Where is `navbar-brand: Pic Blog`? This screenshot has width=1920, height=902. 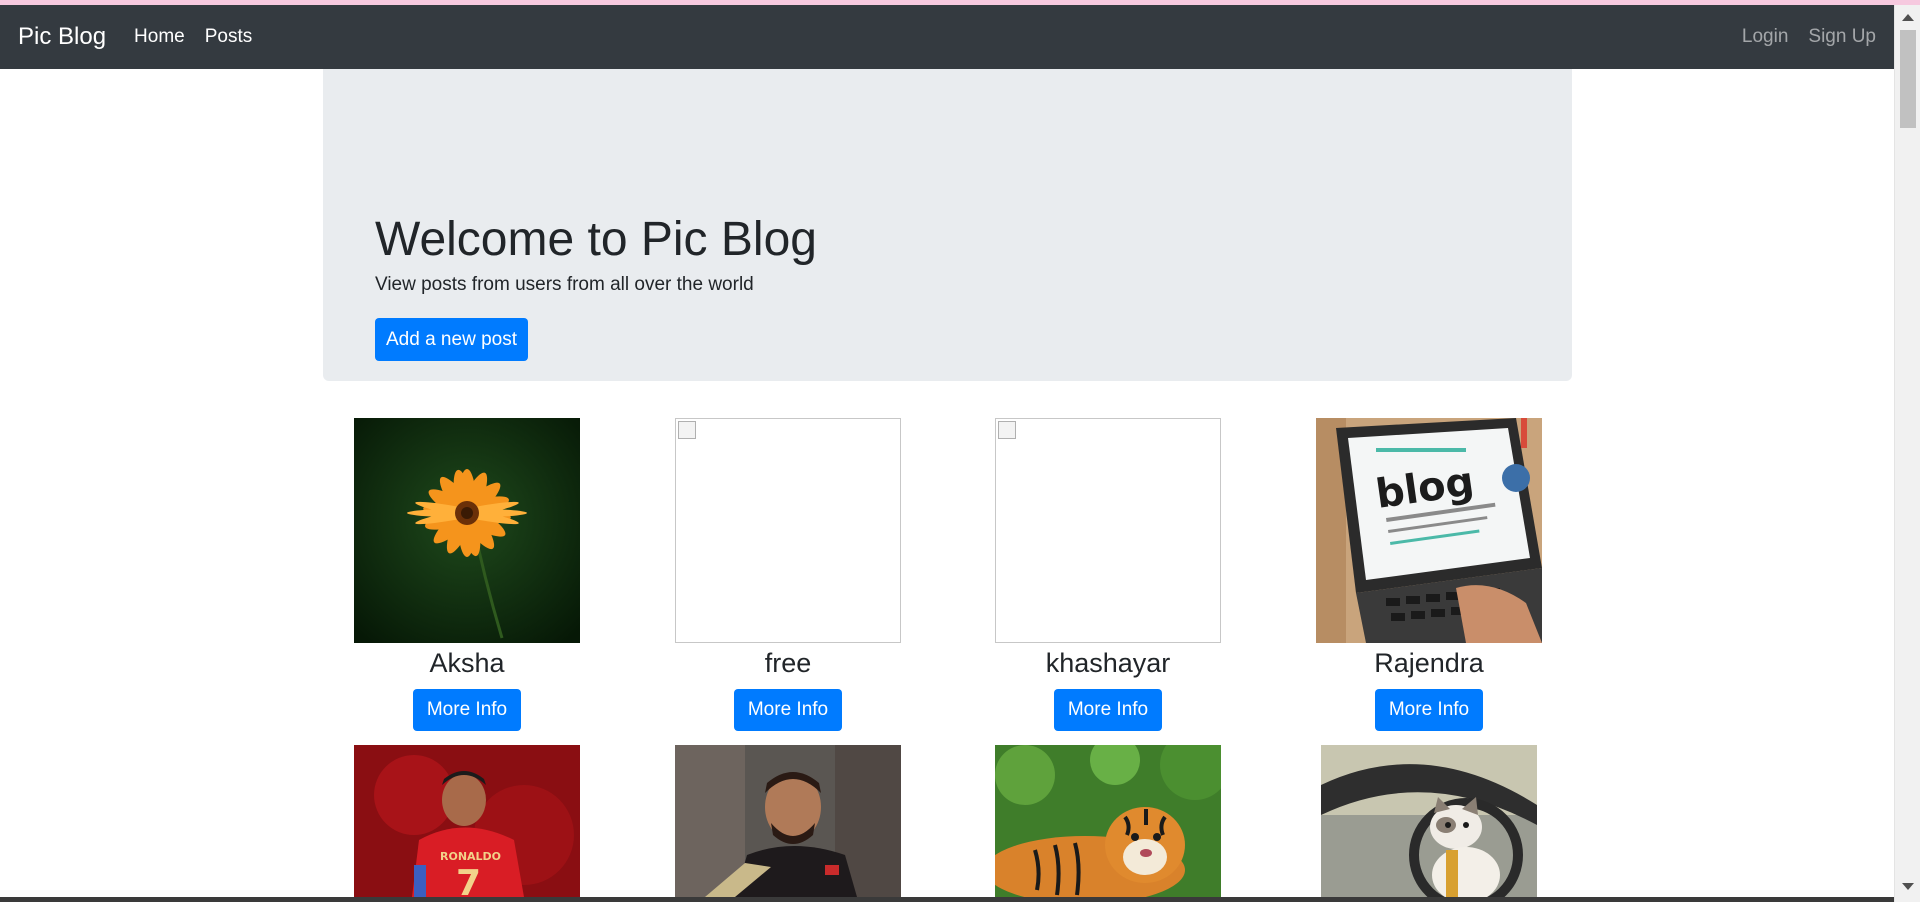
navbar-brand: Pic Blog is located at coordinates (62, 37).